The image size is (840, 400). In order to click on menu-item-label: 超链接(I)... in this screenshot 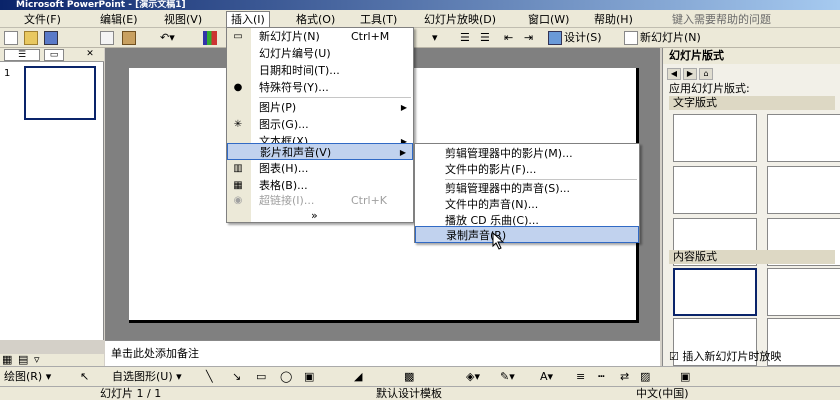, I will do `click(287, 200)`.